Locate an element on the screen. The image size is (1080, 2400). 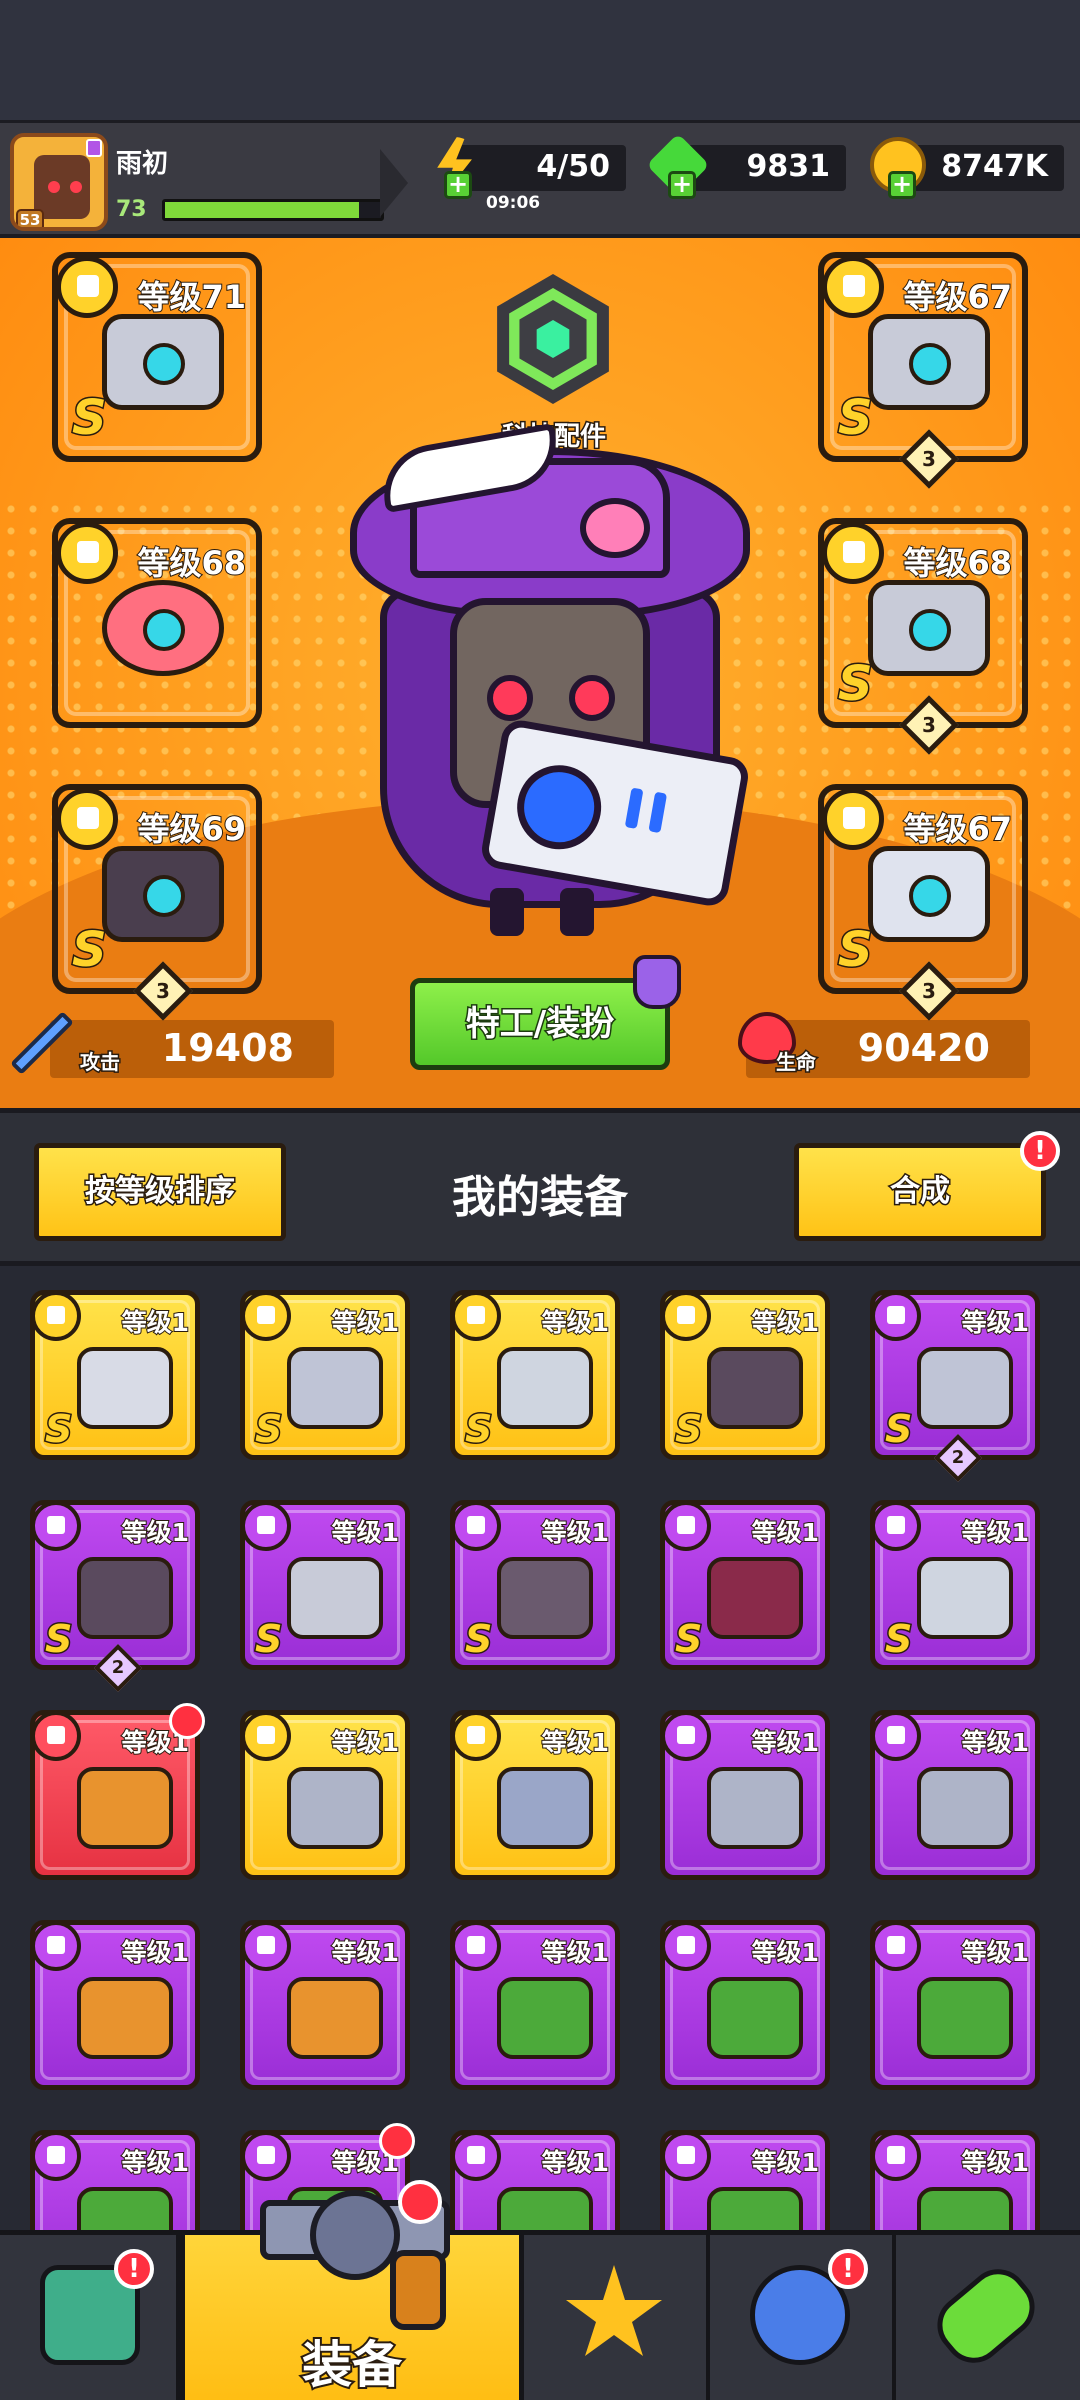
energy-timer: 09:06 is located at coordinates (513, 203).